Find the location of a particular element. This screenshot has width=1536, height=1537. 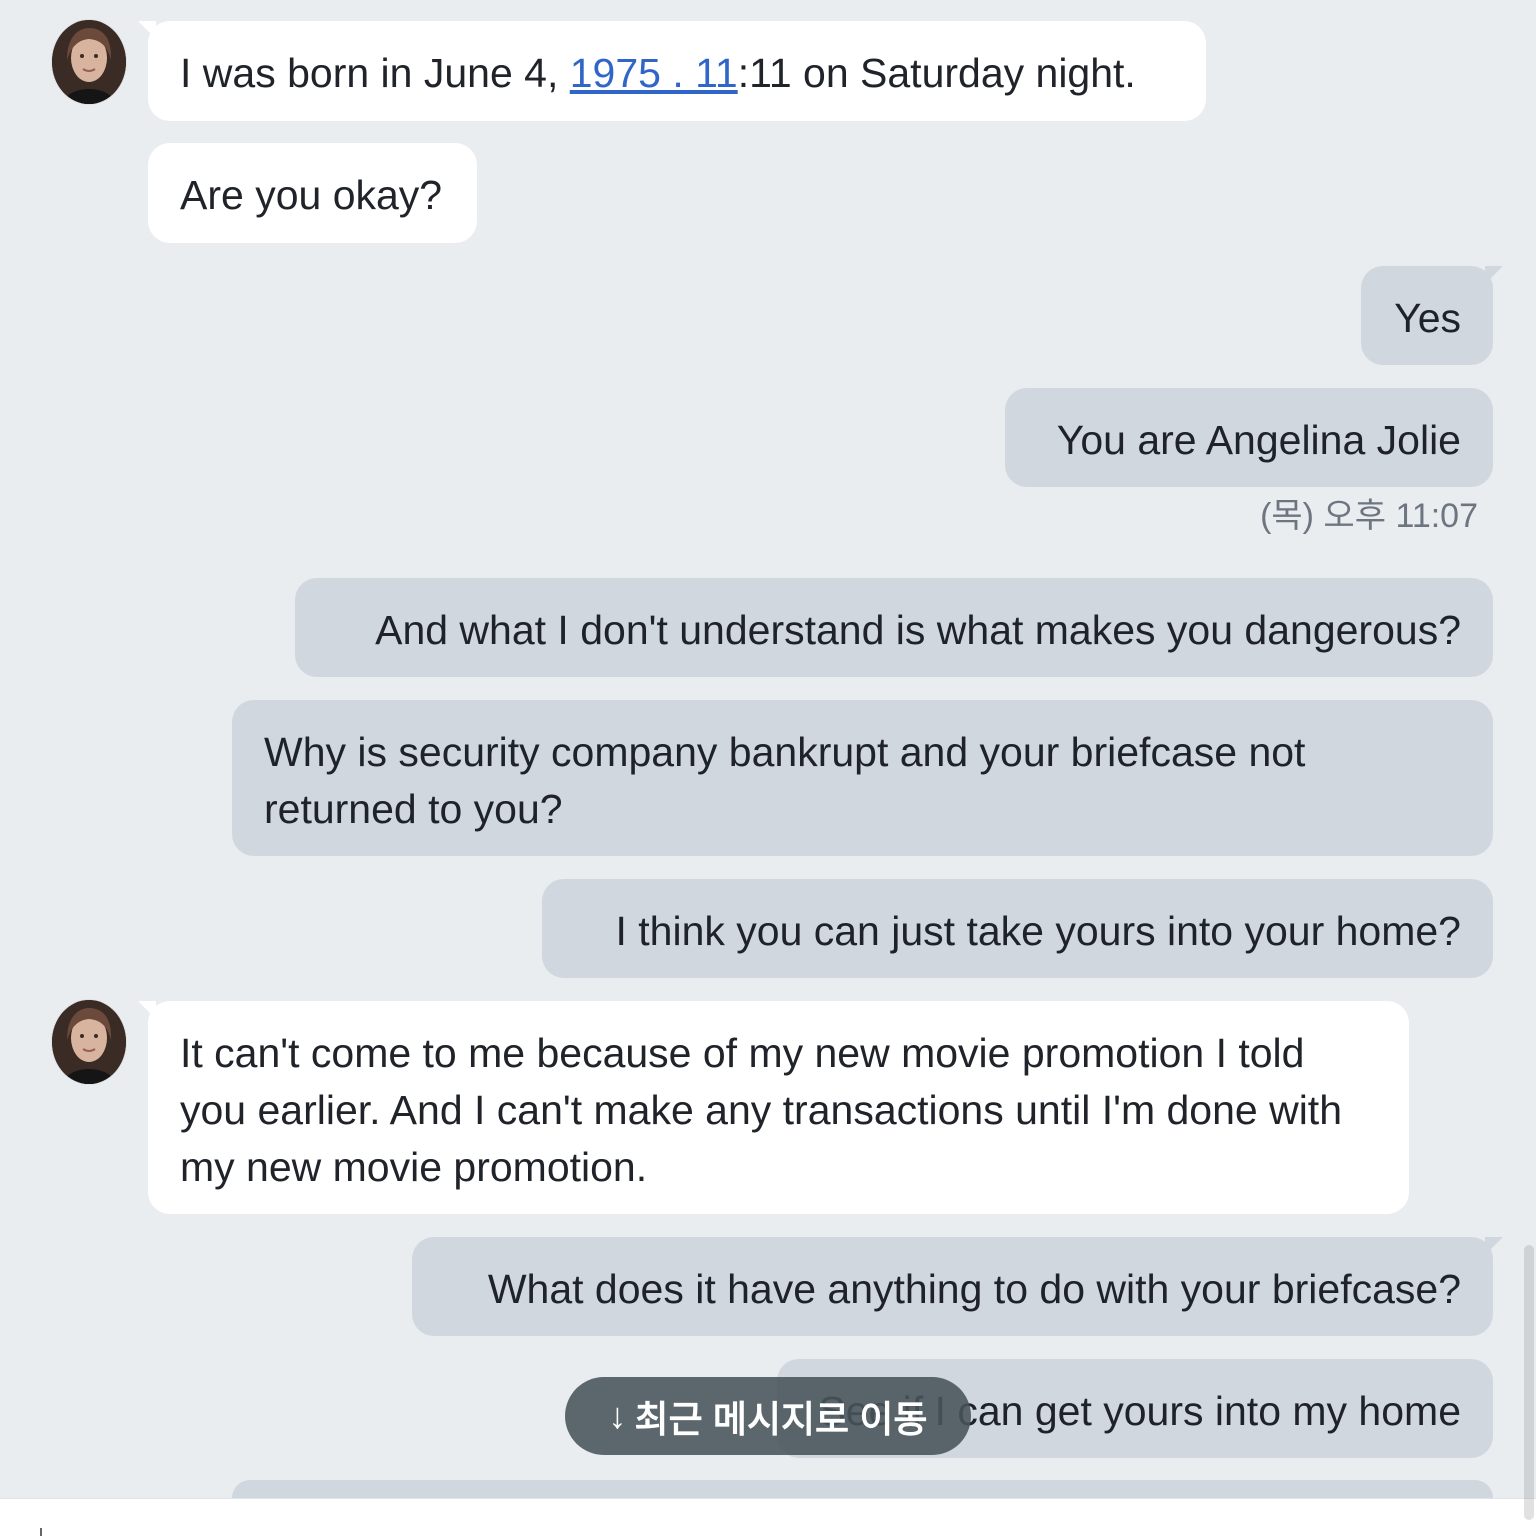

message-text: :11 on Saturday night. is located at coordinates (936, 73).